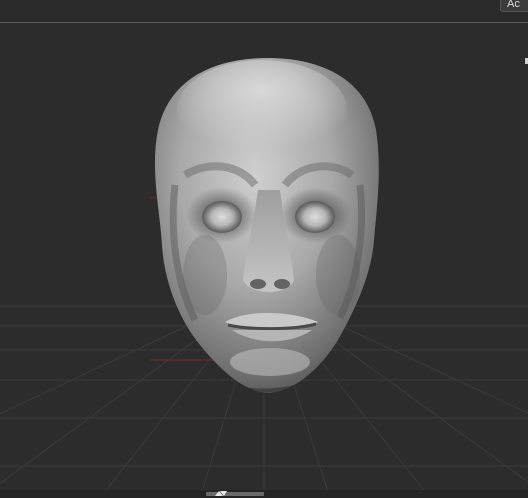  I want to click on top-divider, so click(264, 22).